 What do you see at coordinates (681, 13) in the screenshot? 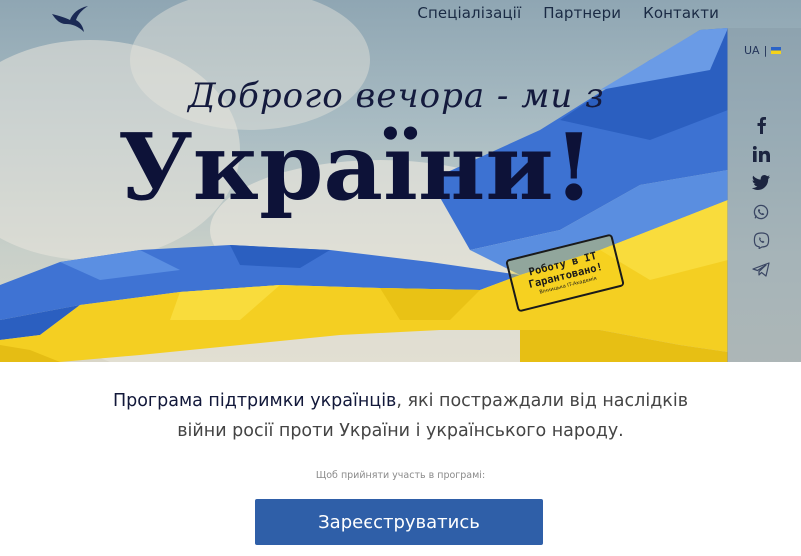
I see `nav-link-contacts: Контакти` at bounding box center [681, 13].